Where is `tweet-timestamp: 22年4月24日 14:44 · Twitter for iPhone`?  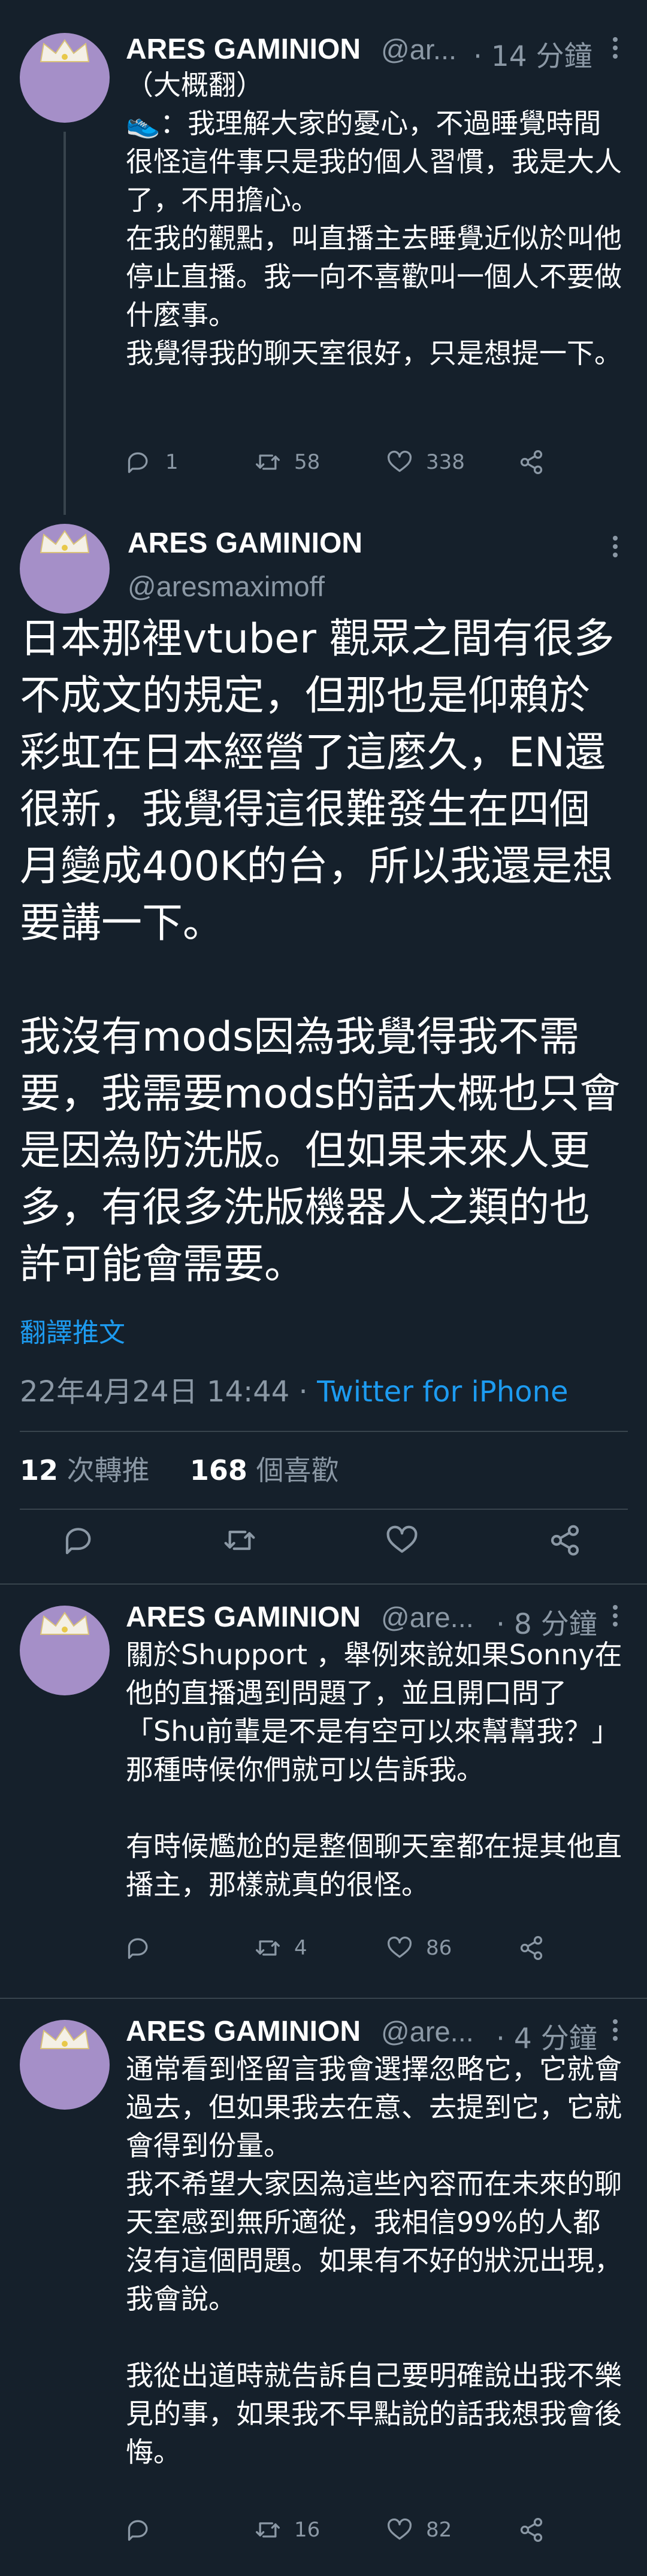 tweet-timestamp: 22年4月24日 14:44 · Twitter for iPhone is located at coordinates (294, 1389).